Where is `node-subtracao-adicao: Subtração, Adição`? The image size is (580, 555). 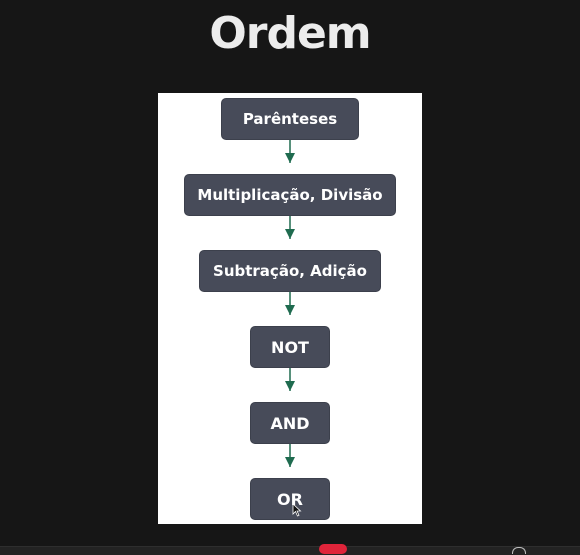
node-subtracao-adicao: Subtração, Adição is located at coordinates (290, 271).